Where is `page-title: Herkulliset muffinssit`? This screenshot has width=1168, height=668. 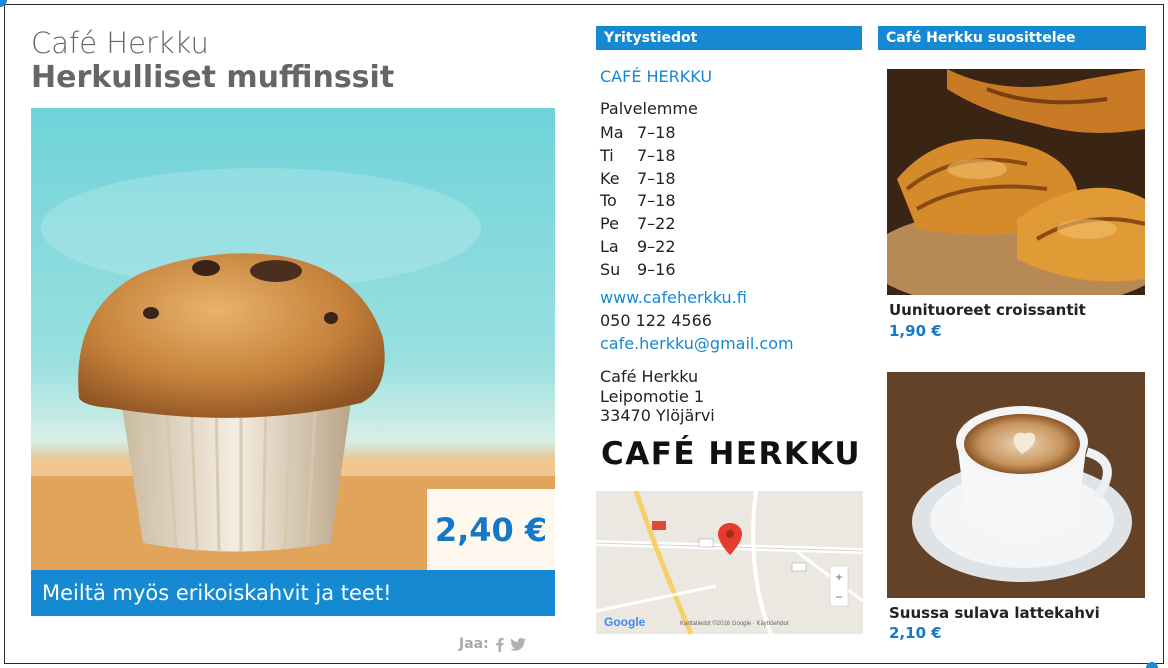
page-title: Herkulliset muffinssit is located at coordinates (213, 77).